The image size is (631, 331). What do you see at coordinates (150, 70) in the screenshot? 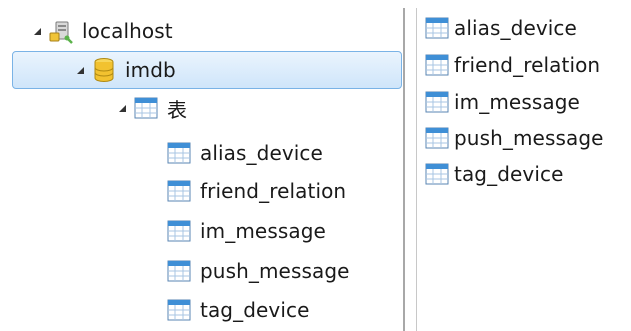
I see `database-label: imdb` at bounding box center [150, 70].